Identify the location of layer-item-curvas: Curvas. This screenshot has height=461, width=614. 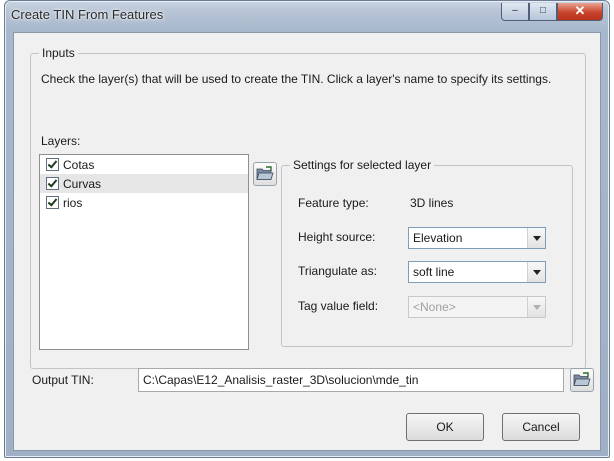
(144, 183).